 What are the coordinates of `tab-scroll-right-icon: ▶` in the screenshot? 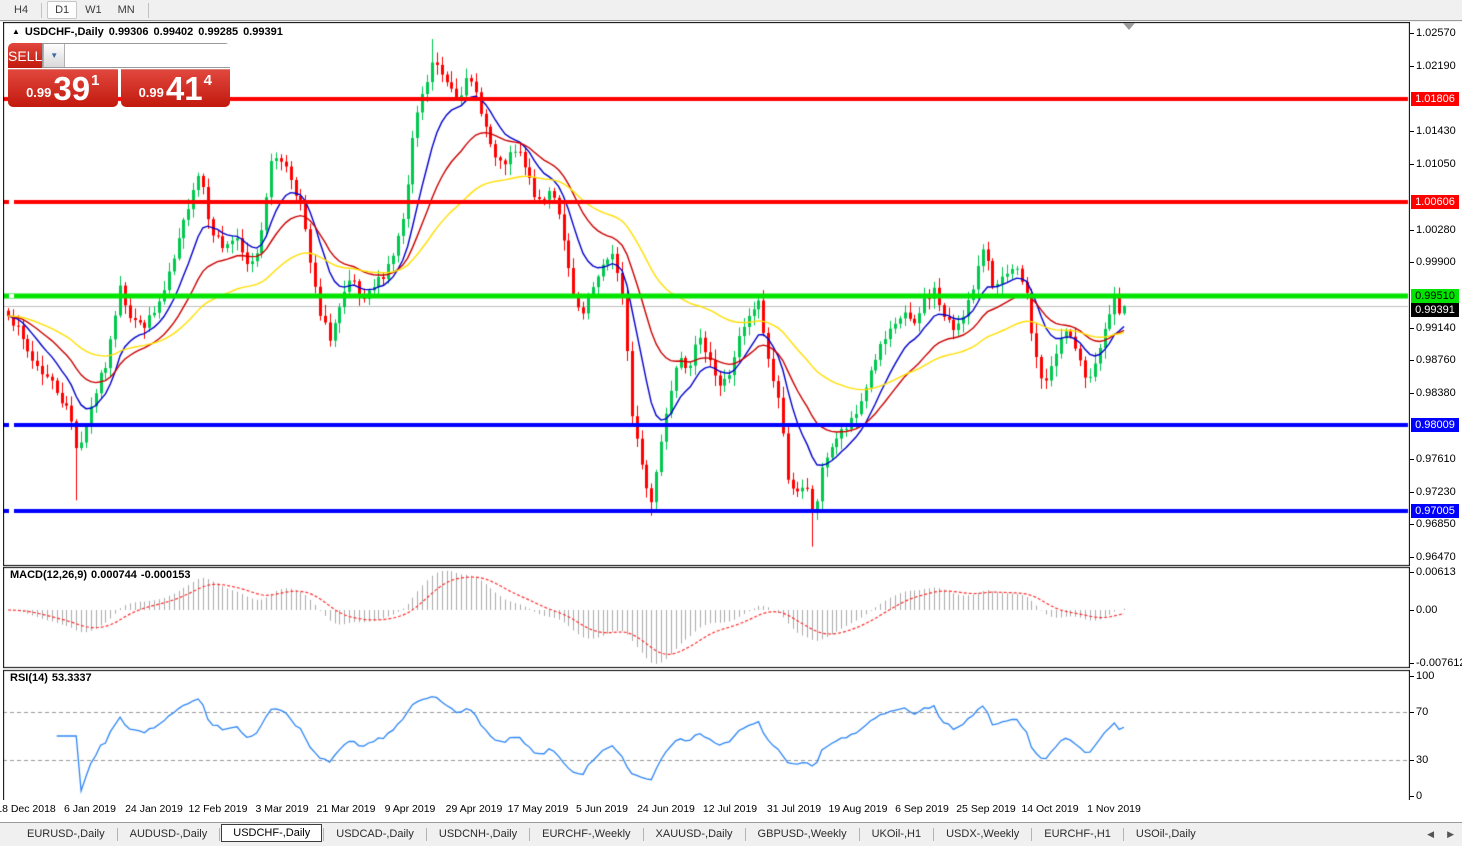 It's located at (1450, 834).